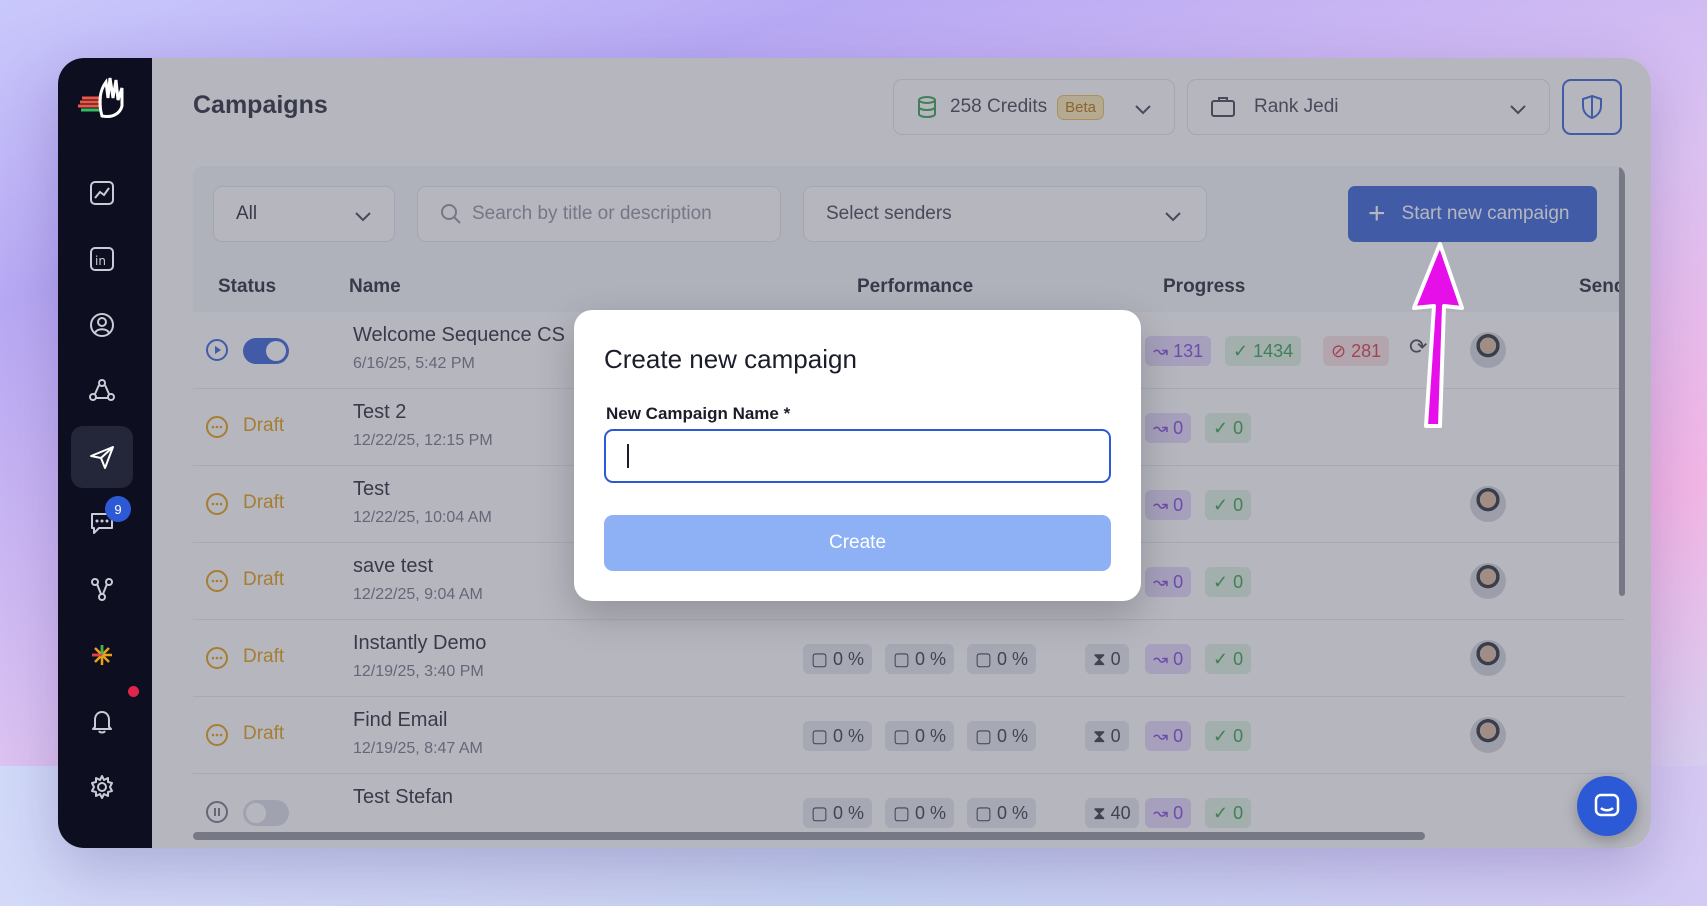 This screenshot has width=1707, height=906. I want to click on campaign-name-input, so click(857, 456).